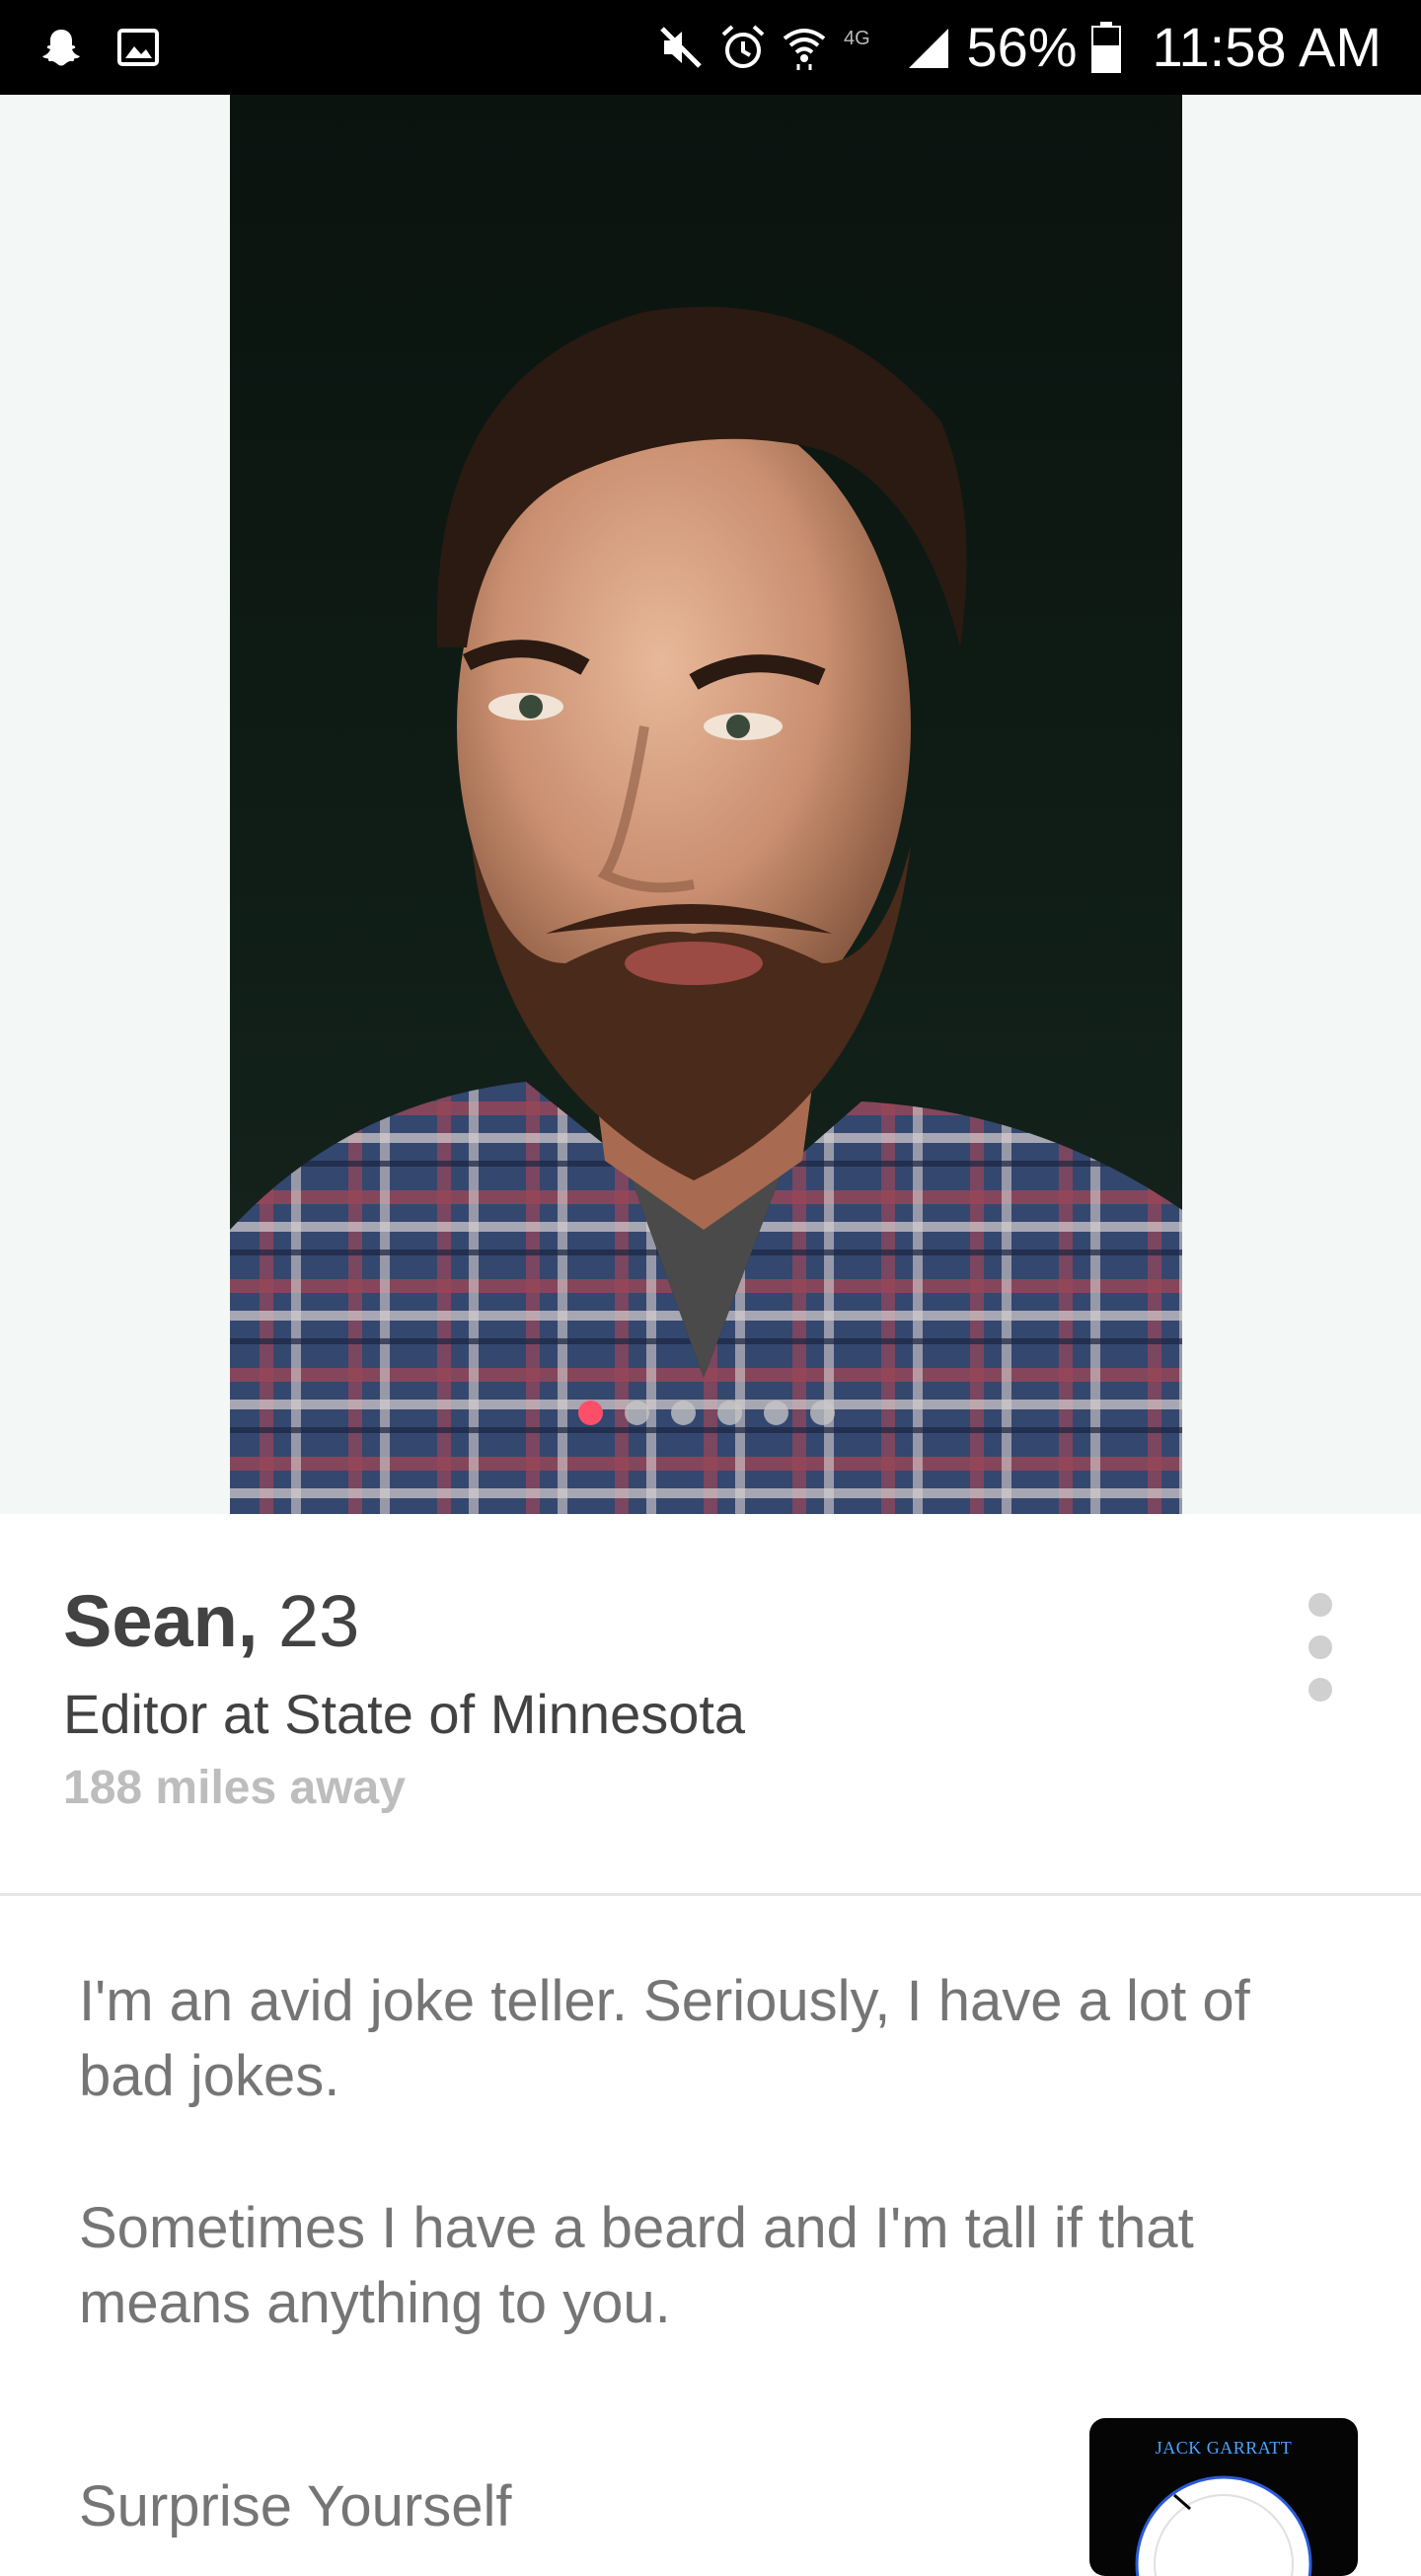  I want to click on anthem-album-card: JACK GARRATT, so click(1224, 2497).